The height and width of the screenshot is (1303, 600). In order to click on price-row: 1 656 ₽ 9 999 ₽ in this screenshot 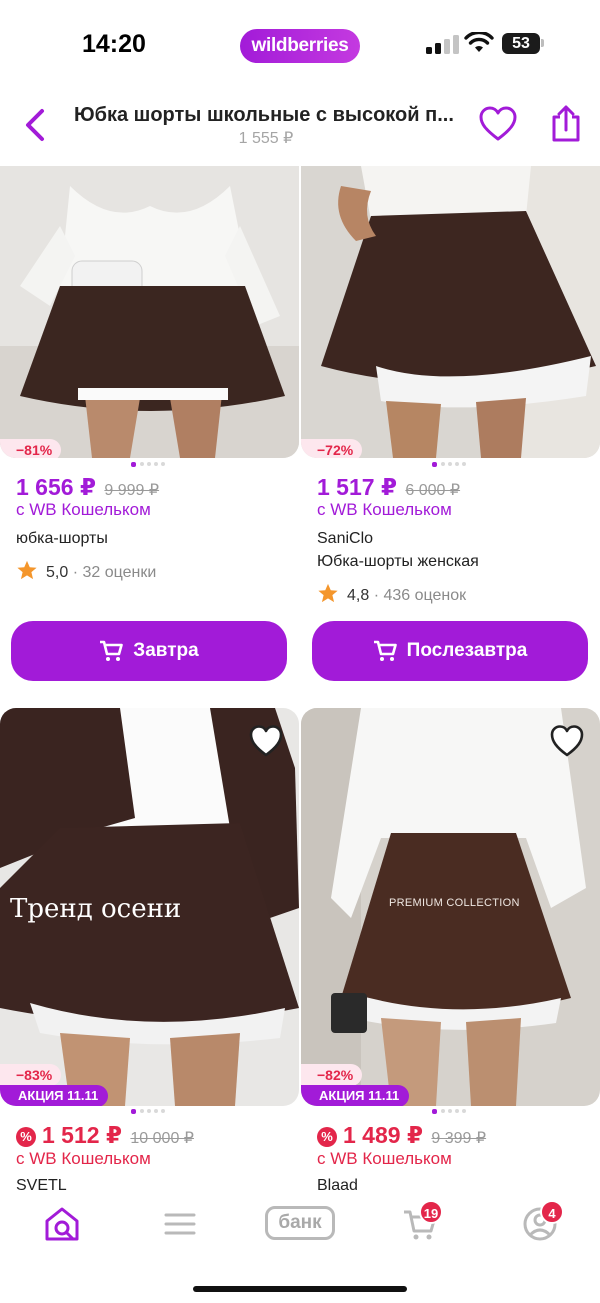, I will do `click(87, 487)`.